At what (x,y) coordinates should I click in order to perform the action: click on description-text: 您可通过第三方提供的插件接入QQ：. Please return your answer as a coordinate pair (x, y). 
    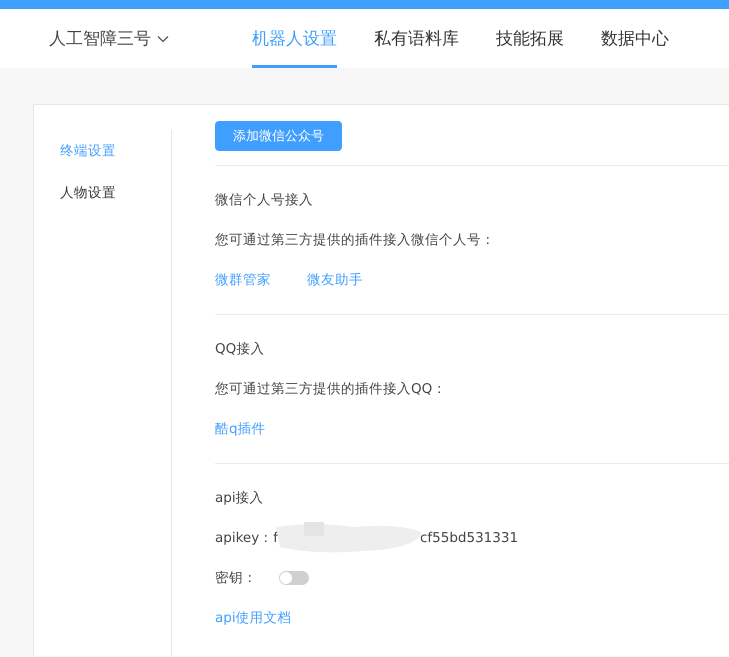
    Looking at the image, I should click on (331, 389).